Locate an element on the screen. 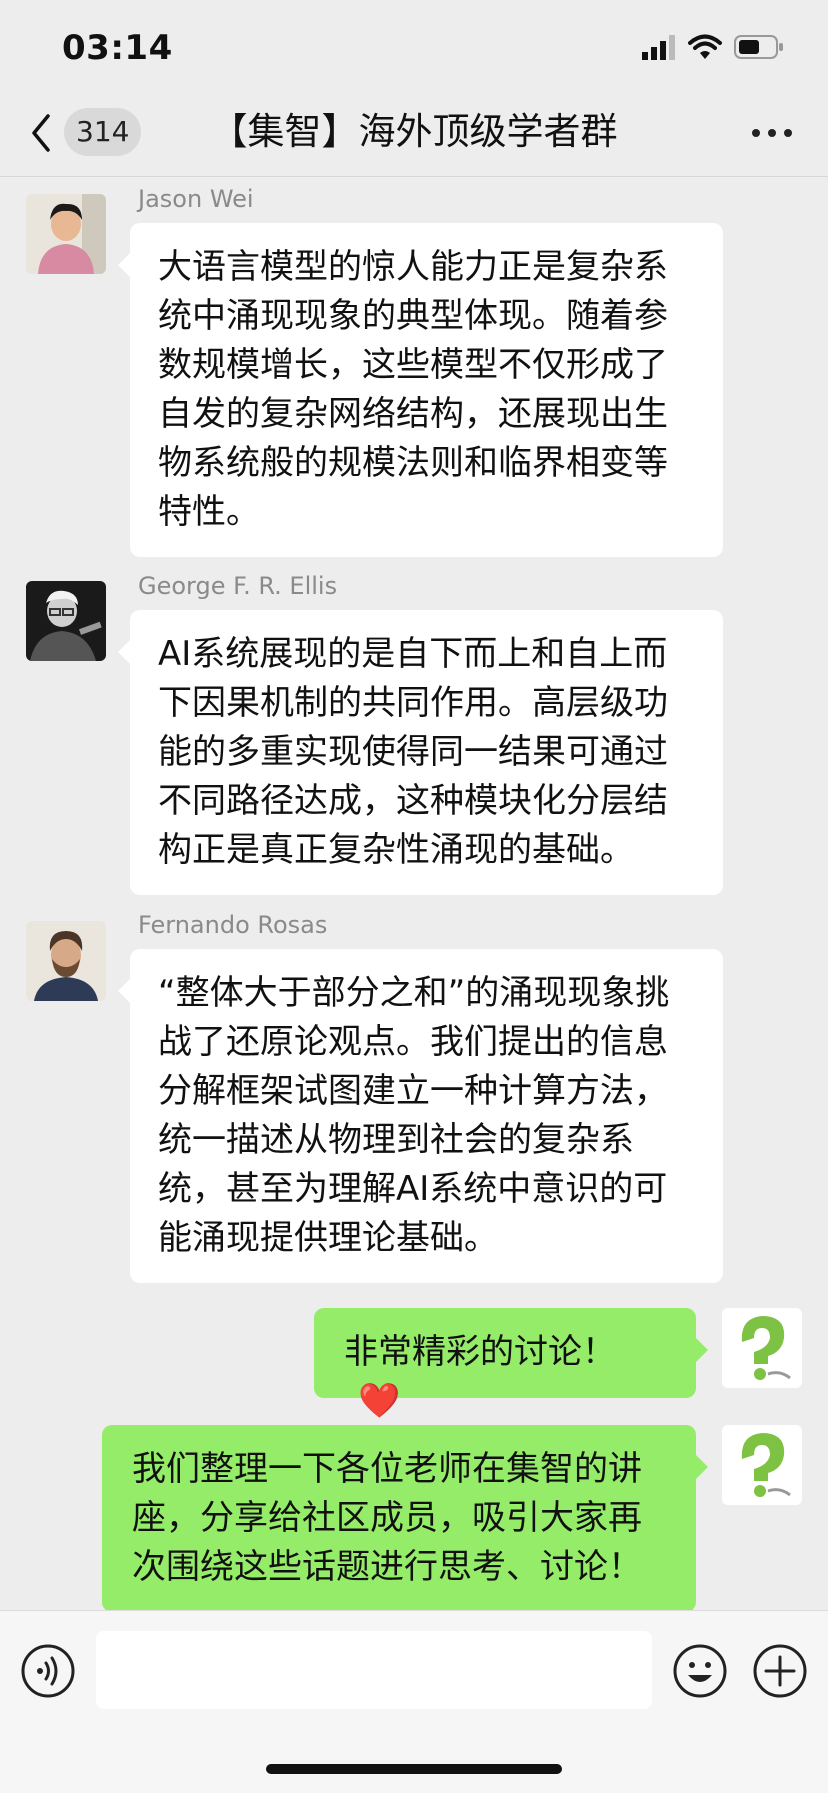  avatar-george-ellis is located at coordinates (66, 621).